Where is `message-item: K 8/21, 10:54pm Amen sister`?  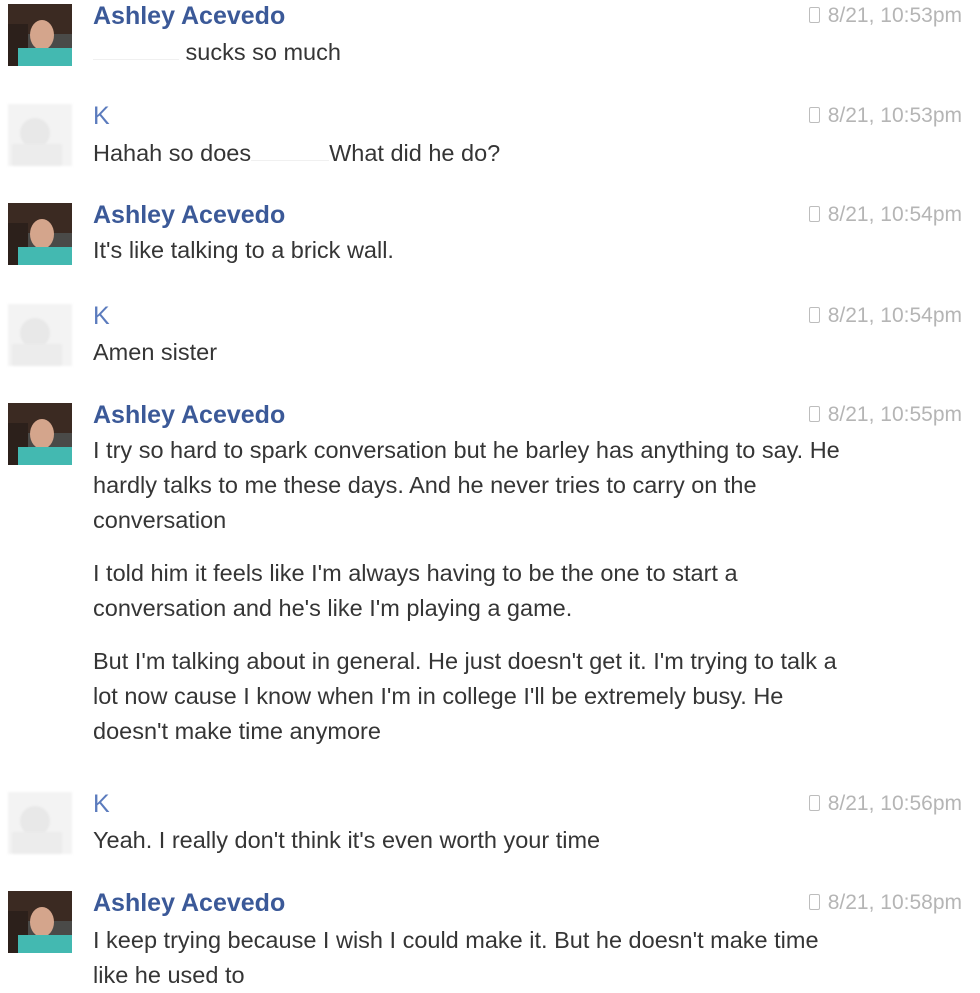
message-item: K 8/21, 10:54pm Amen sister is located at coordinates (490, 345).